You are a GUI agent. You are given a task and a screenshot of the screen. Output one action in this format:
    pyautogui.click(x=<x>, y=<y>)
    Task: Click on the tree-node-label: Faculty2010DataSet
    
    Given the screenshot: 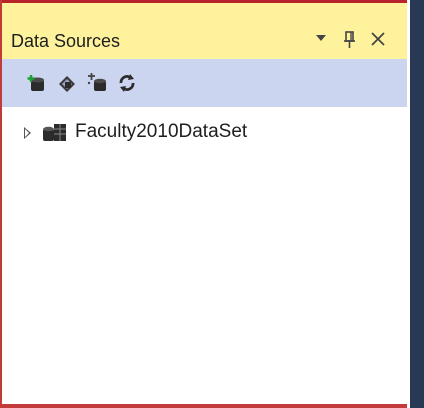 What is the action you would take?
    pyautogui.click(x=161, y=131)
    